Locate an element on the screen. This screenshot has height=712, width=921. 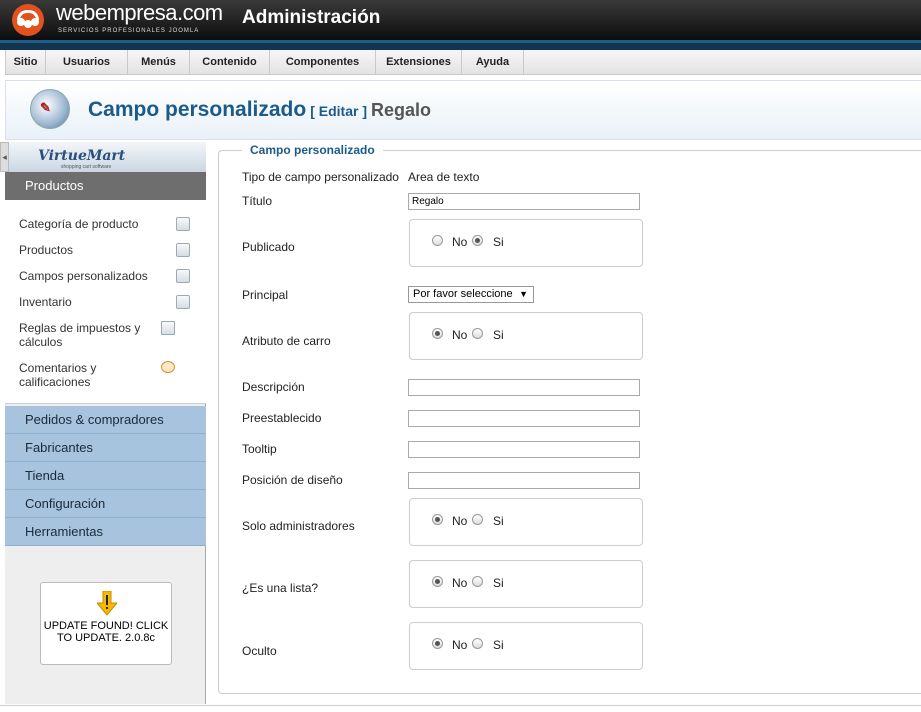
section-configuracion: Configuración is located at coordinates (105, 504).